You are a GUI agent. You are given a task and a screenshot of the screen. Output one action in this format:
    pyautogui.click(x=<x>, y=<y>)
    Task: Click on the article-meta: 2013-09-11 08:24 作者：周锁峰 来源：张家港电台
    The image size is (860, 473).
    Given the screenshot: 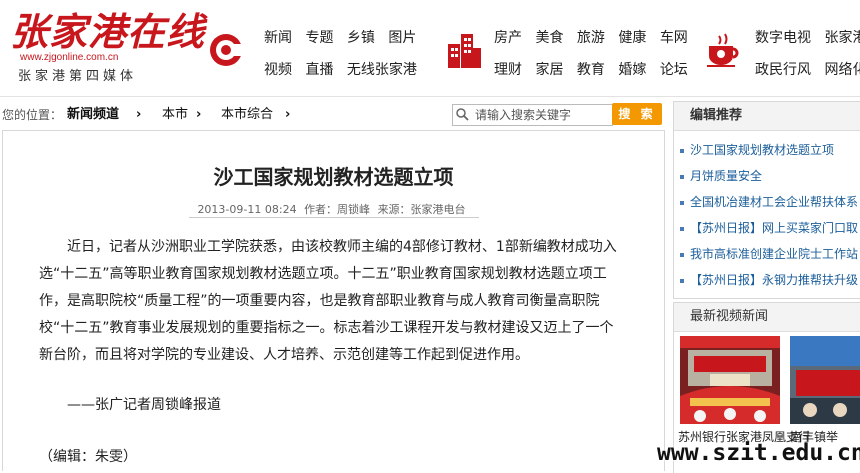 What is the action you would take?
    pyautogui.click(x=333, y=209)
    